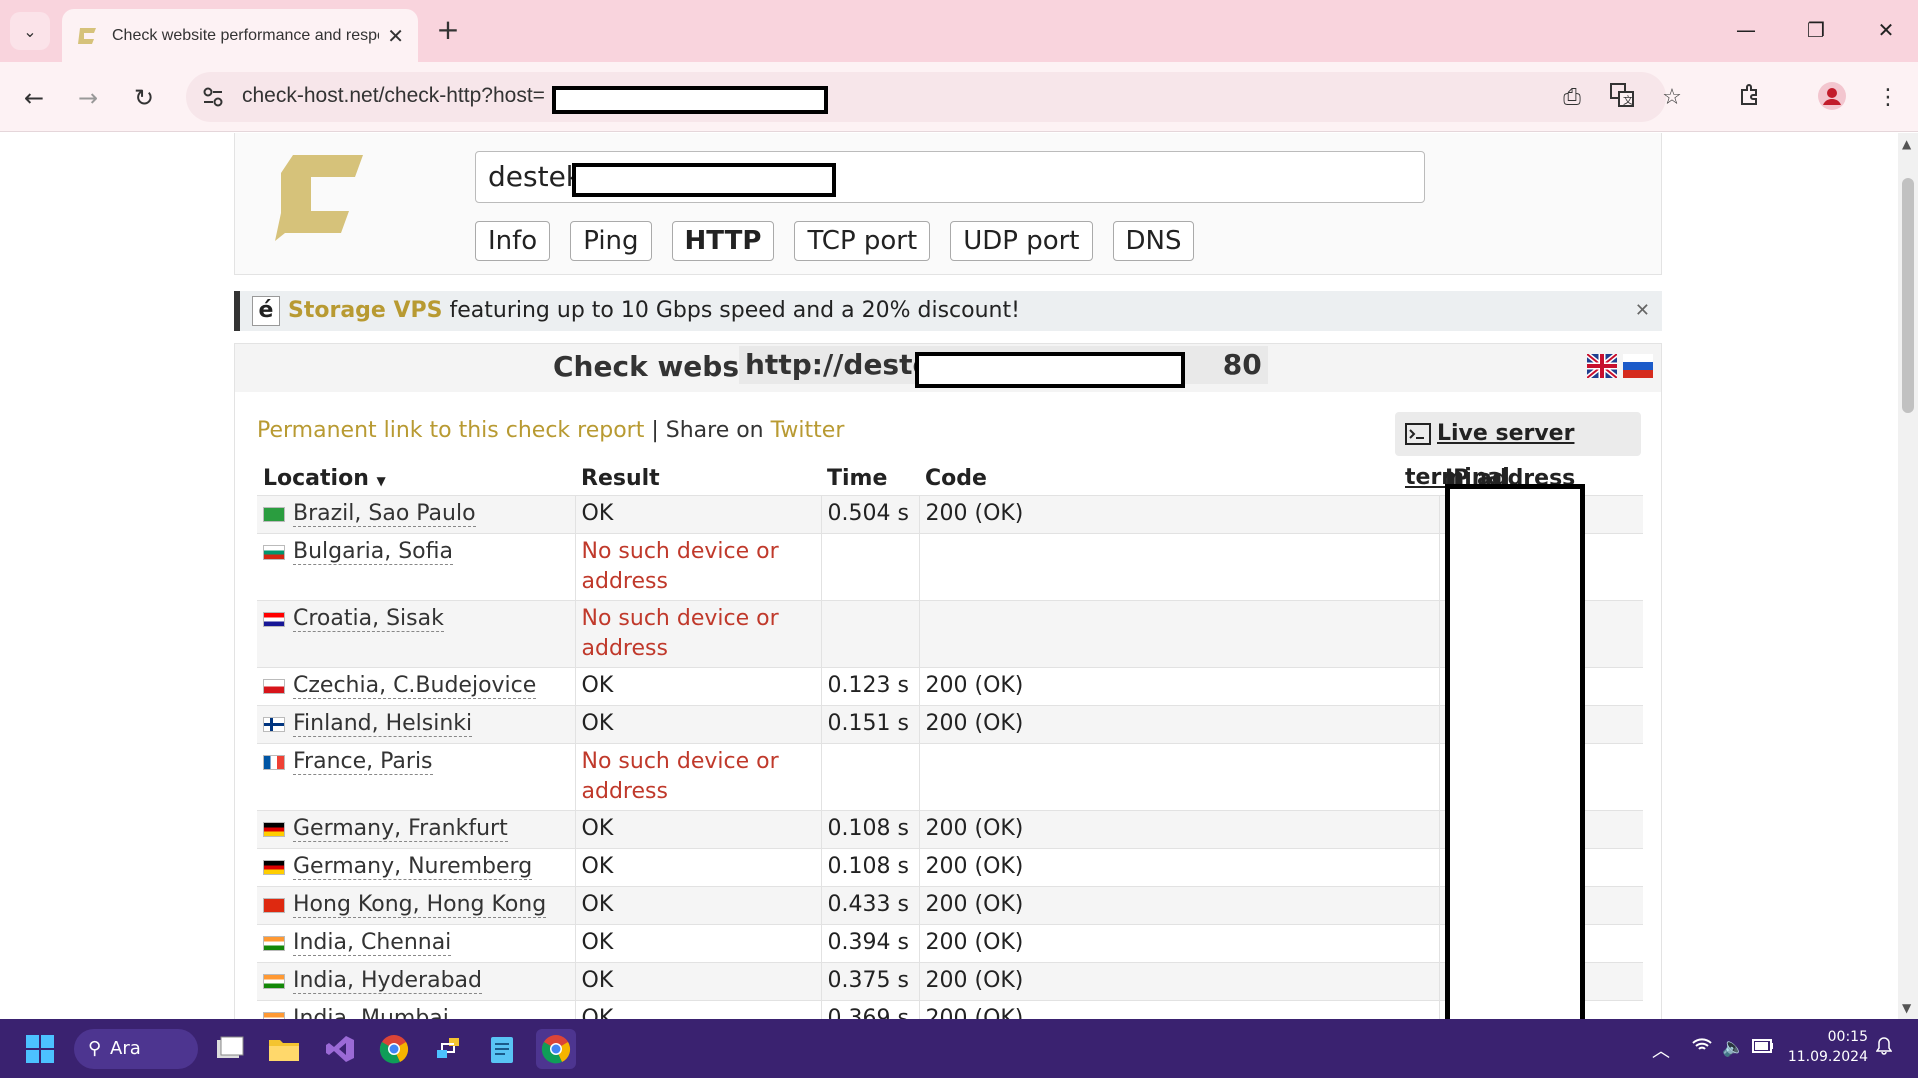 Image resolution: width=1918 pixels, height=1078 pixels. What do you see at coordinates (368, 619) in the screenshot?
I see `location-link: Croatia, Sisak` at bounding box center [368, 619].